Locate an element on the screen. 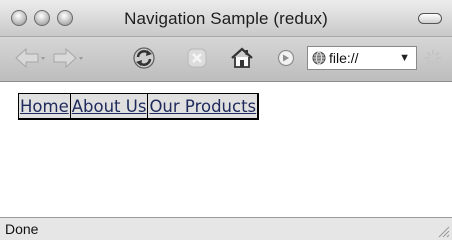 Image resolution: width=452 pixels, height=240 pixels. home-button is located at coordinates (242, 58).